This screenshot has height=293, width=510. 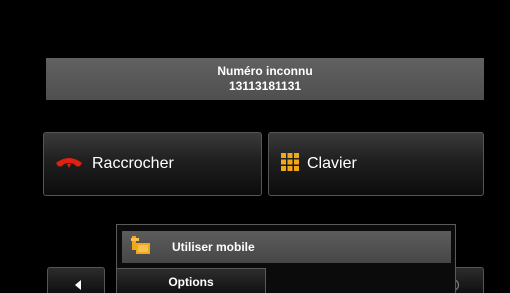 I want to click on keypad-button: Clavier, so click(x=376, y=164).